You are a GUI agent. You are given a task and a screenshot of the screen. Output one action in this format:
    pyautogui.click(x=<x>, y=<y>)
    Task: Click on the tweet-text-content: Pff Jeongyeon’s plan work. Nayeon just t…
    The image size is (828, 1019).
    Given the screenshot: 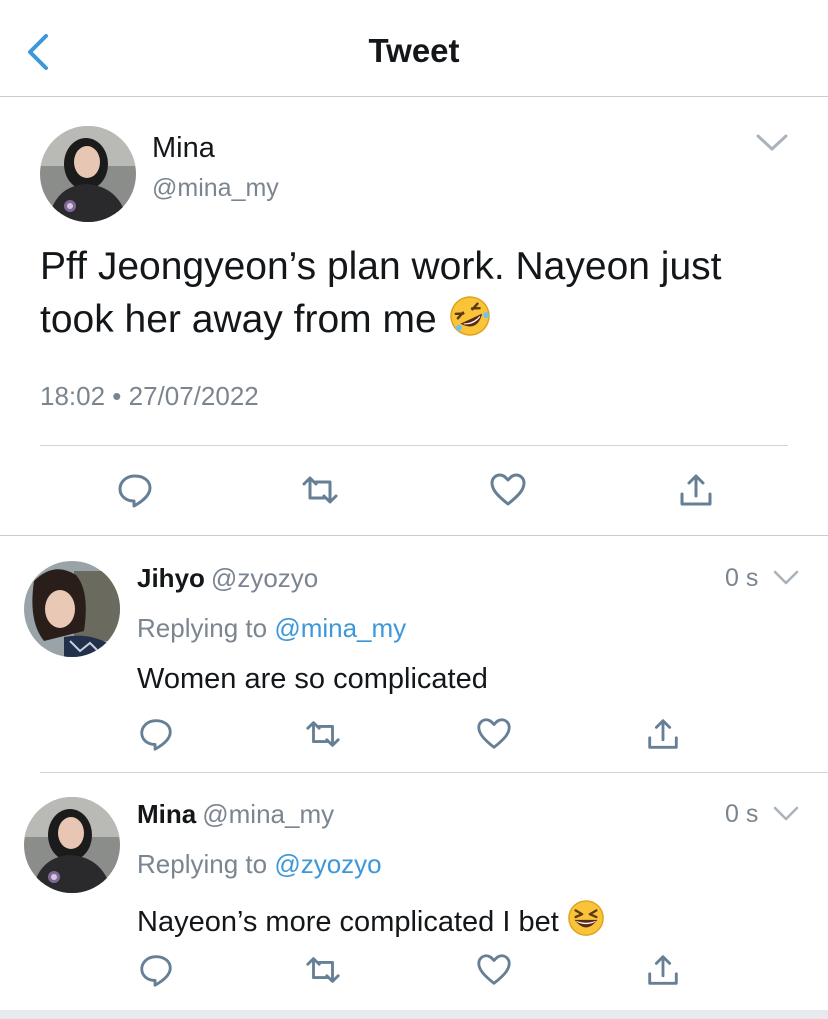 What is the action you would take?
    pyautogui.click(x=381, y=293)
    